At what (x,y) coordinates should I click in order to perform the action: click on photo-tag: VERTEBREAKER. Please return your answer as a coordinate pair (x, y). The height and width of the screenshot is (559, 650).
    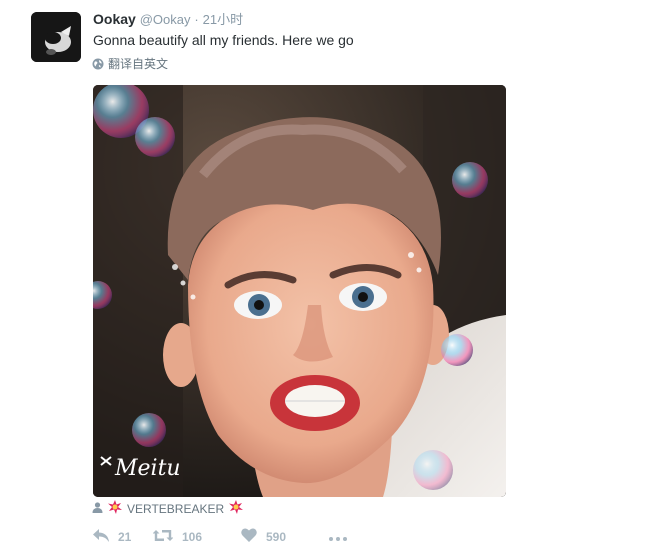
    Looking at the image, I should click on (168, 508).